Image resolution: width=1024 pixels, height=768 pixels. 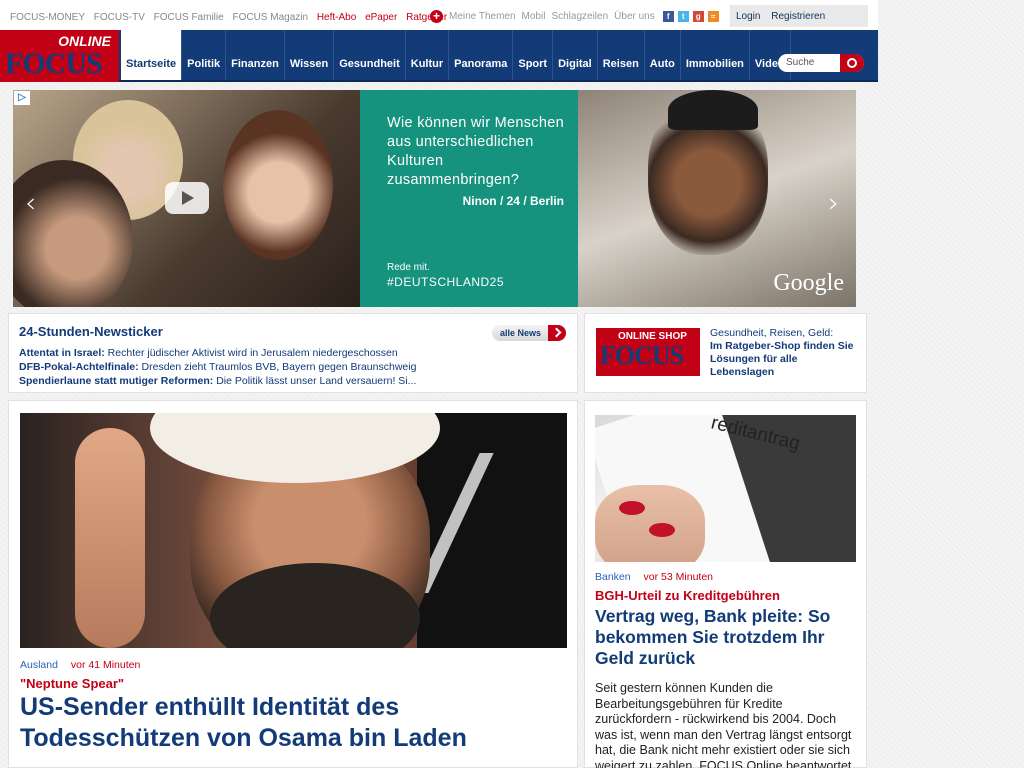 What do you see at coordinates (772, 333) in the screenshot?
I see `shop-line-1: Gesundheit, Reisen, Geld:` at bounding box center [772, 333].